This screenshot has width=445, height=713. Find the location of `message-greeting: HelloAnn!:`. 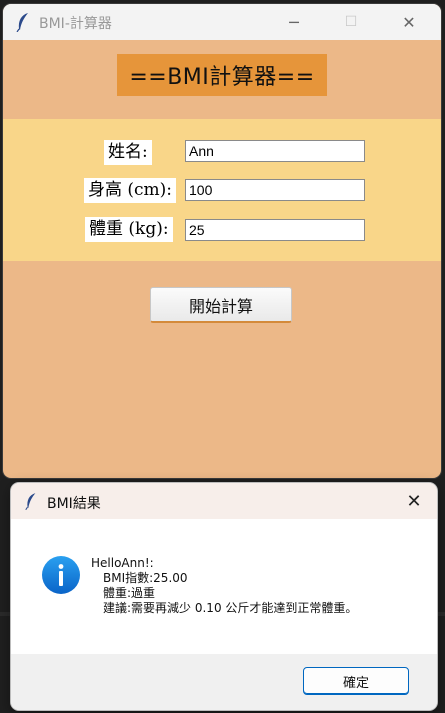

message-greeting: HelloAnn!: is located at coordinates (122, 563).